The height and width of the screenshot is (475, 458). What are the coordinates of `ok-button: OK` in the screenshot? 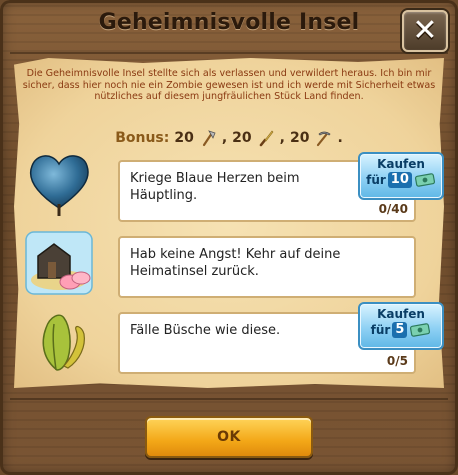 It's located at (229, 437).